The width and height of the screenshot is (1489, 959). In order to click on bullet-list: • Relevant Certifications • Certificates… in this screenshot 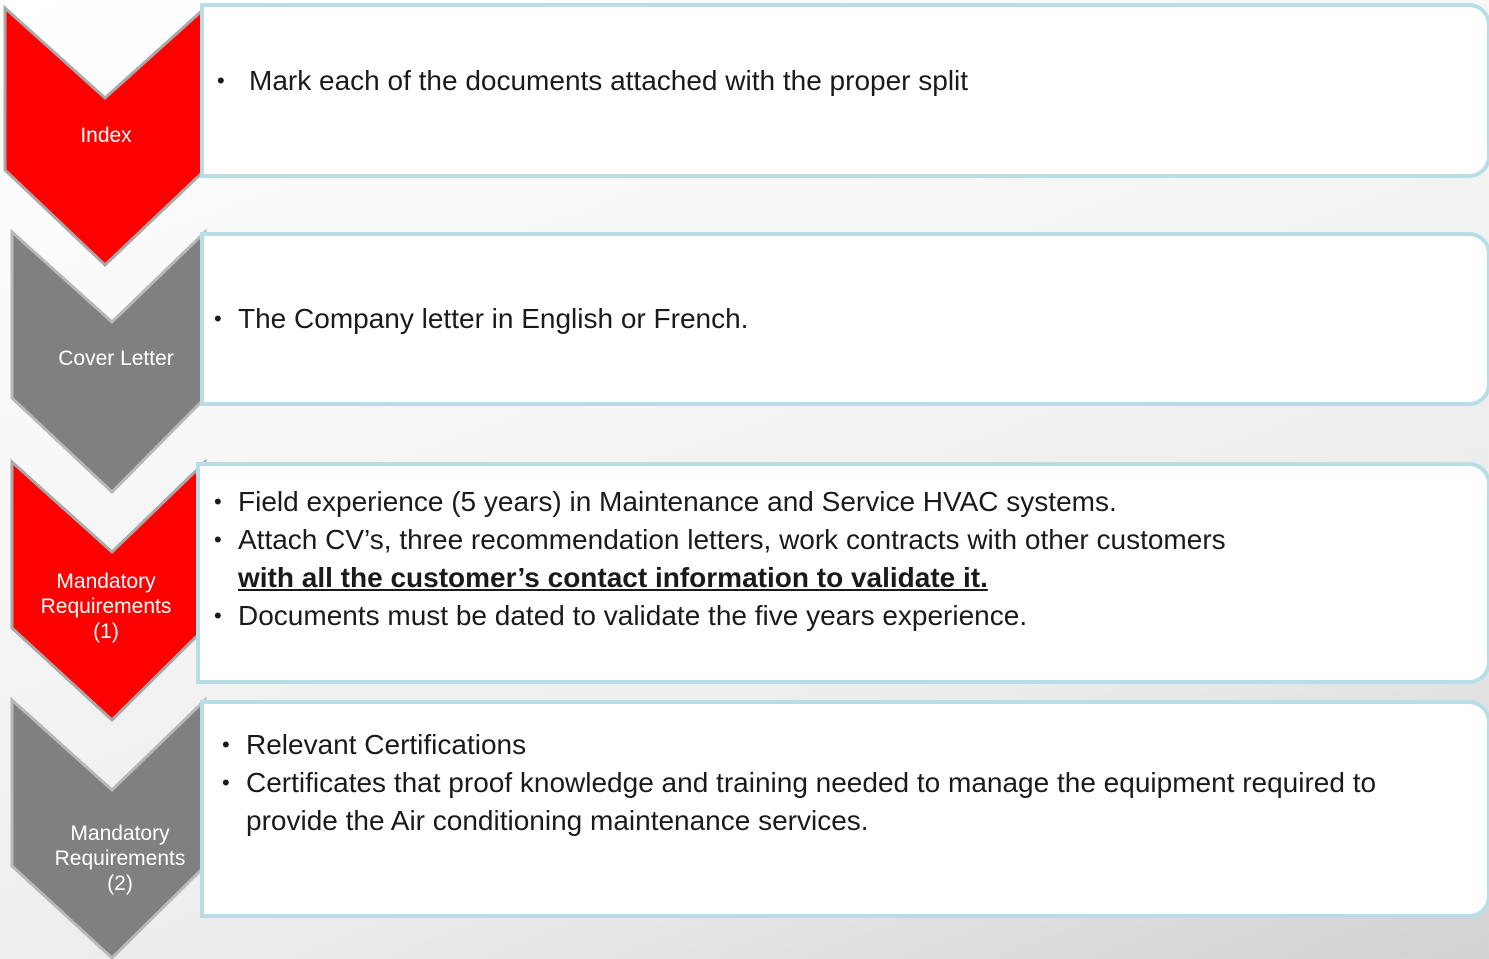, I will do `click(802, 783)`.